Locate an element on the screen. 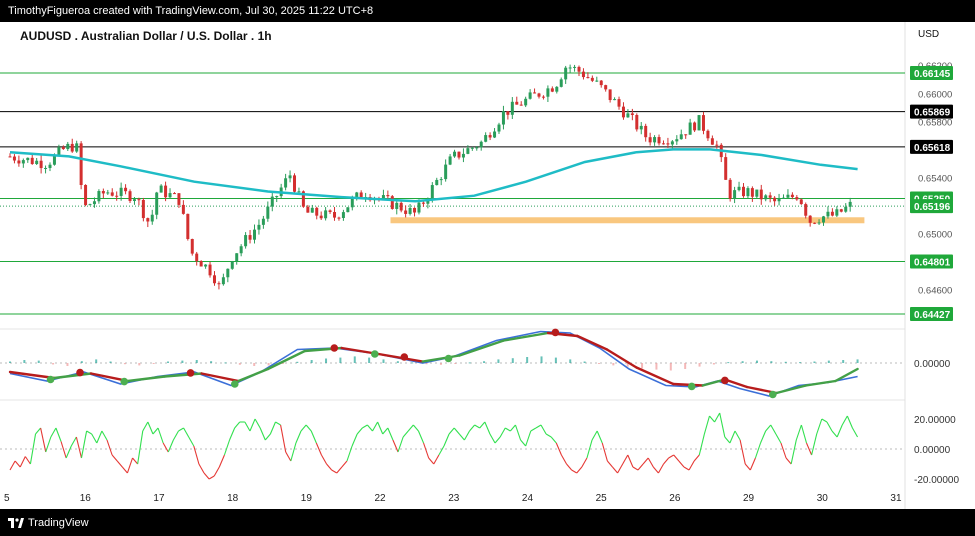 The image size is (975, 536). time-tick-label: 29 is located at coordinates (749, 498).